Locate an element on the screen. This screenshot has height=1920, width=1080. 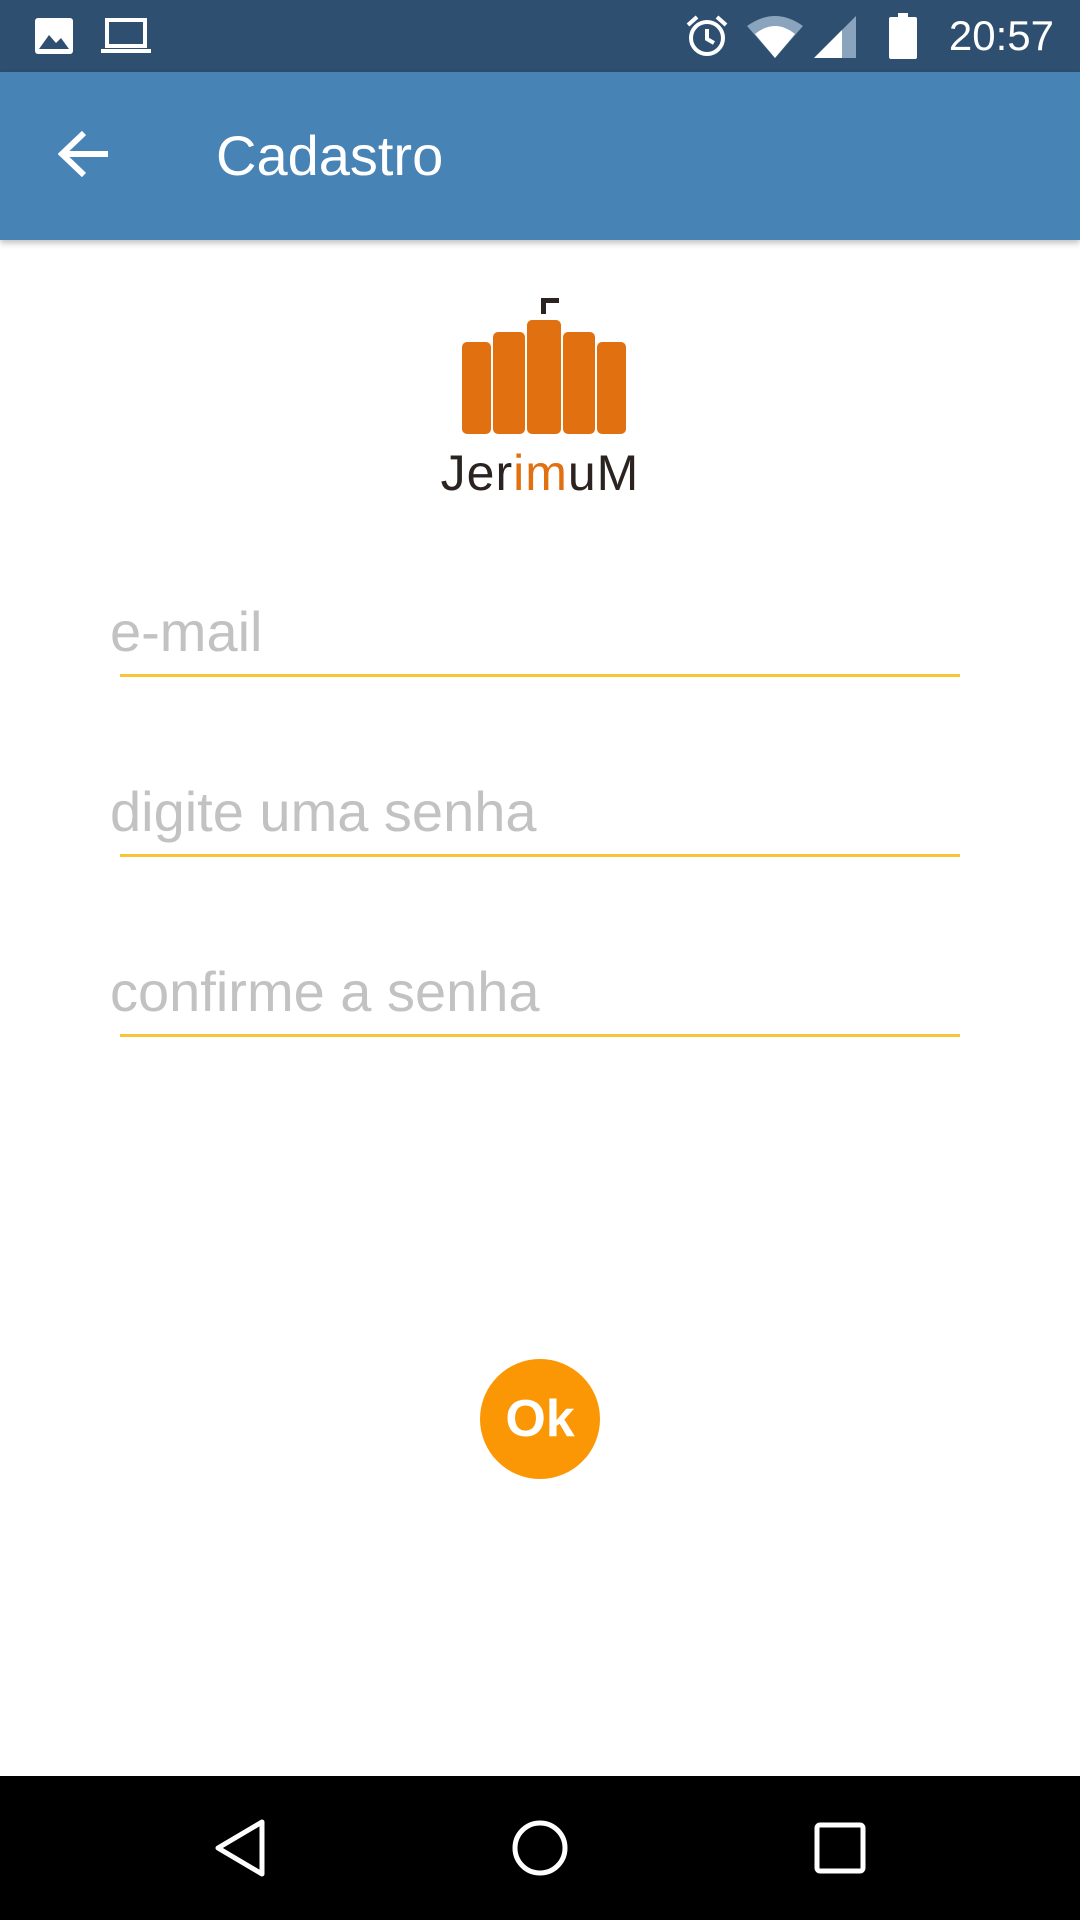
password-field is located at coordinates (534, 818).